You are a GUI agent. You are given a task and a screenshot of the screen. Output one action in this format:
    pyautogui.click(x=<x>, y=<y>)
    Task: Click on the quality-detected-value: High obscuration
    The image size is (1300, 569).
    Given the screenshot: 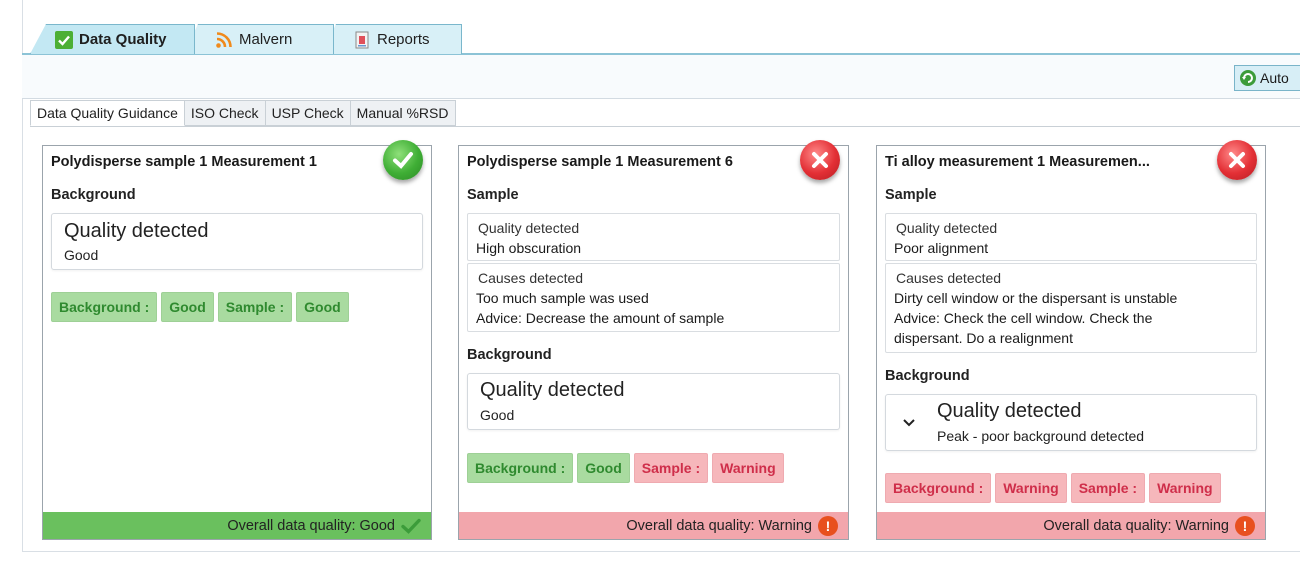 What is the action you would take?
    pyautogui.click(x=529, y=248)
    